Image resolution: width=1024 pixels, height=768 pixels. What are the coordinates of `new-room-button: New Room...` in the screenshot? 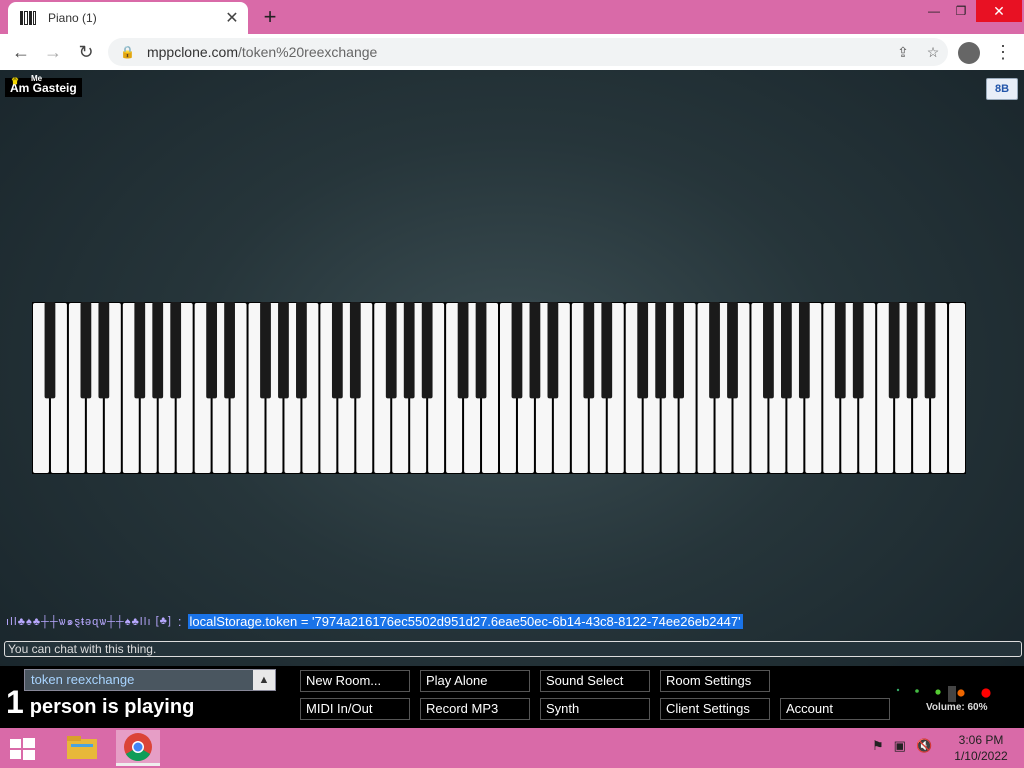 It's located at (355, 681).